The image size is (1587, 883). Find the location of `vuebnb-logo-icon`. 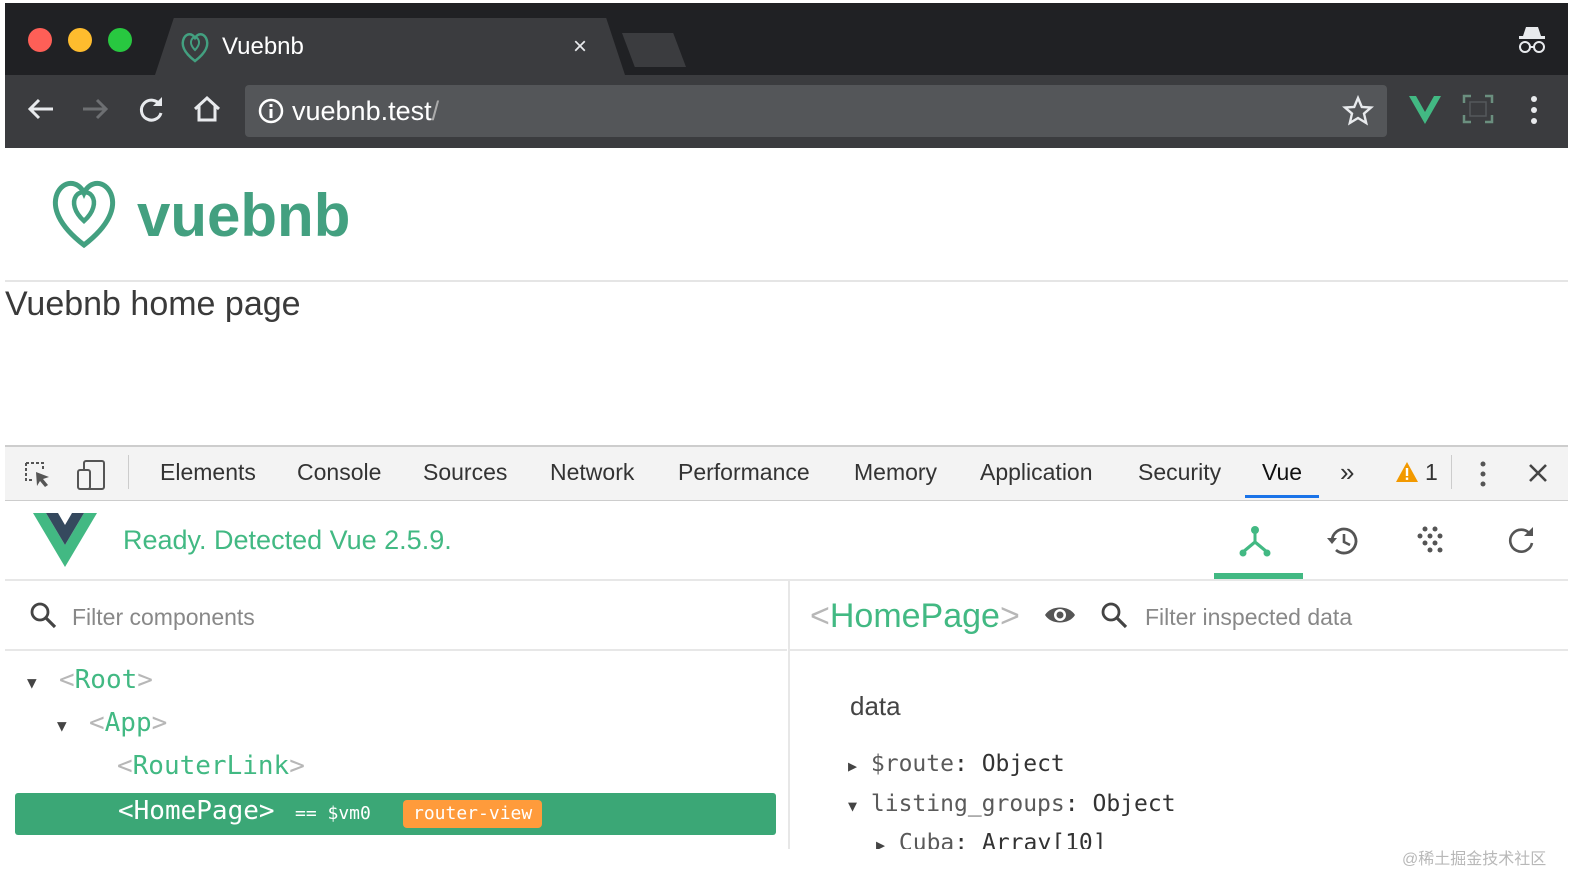

vuebnb-logo-icon is located at coordinates (84, 214).